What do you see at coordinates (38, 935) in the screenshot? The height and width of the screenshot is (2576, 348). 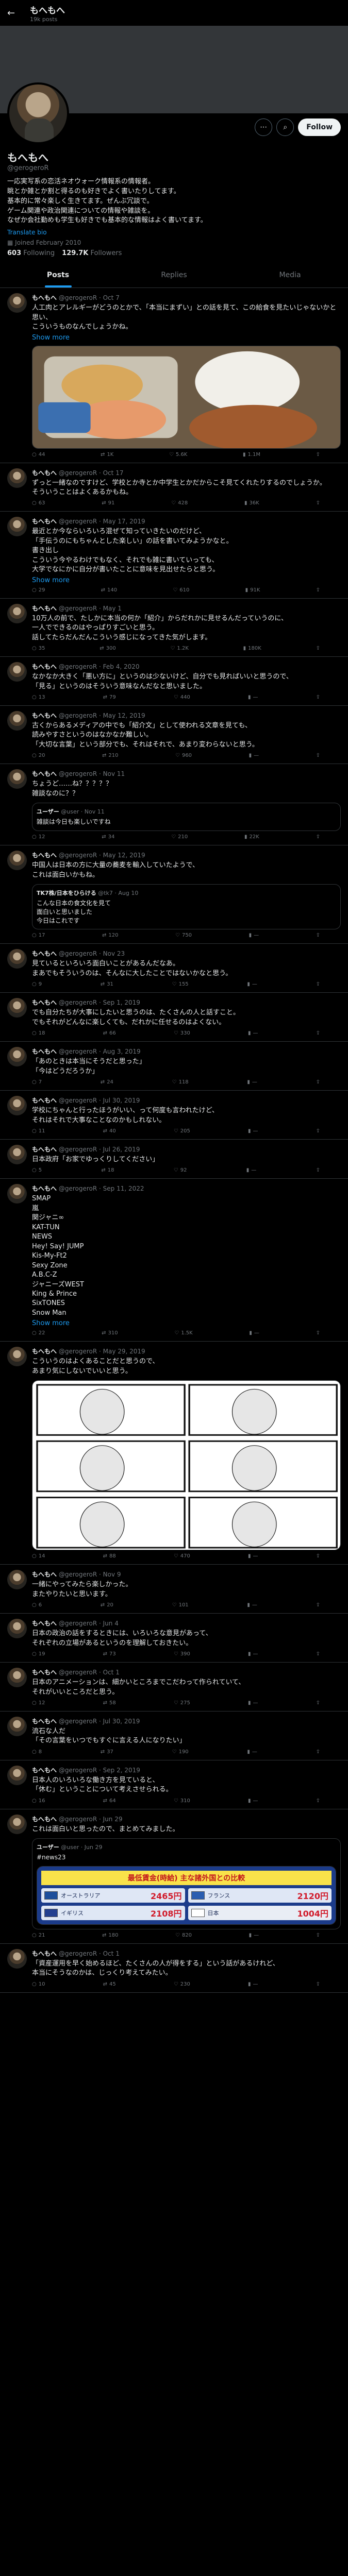 I see `reply-button: ○ 17` at bounding box center [38, 935].